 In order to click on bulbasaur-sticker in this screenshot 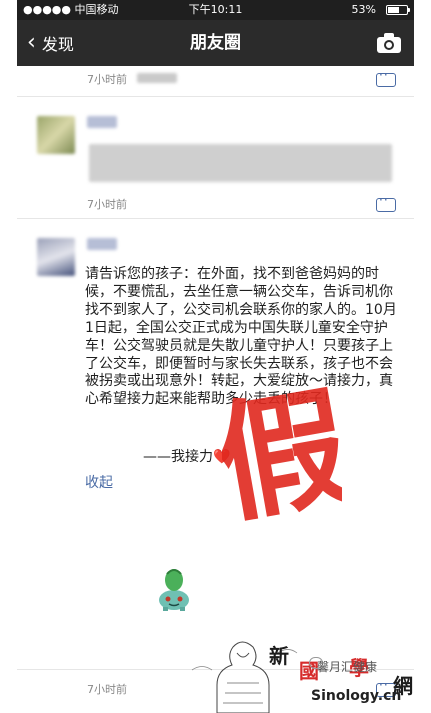, I will do `click(174, 590)`.